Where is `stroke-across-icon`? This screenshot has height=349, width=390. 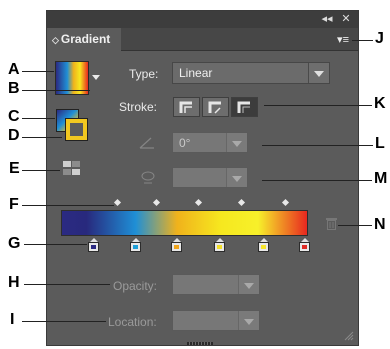 stroke-across-icon is located at coordinates (243, 107).